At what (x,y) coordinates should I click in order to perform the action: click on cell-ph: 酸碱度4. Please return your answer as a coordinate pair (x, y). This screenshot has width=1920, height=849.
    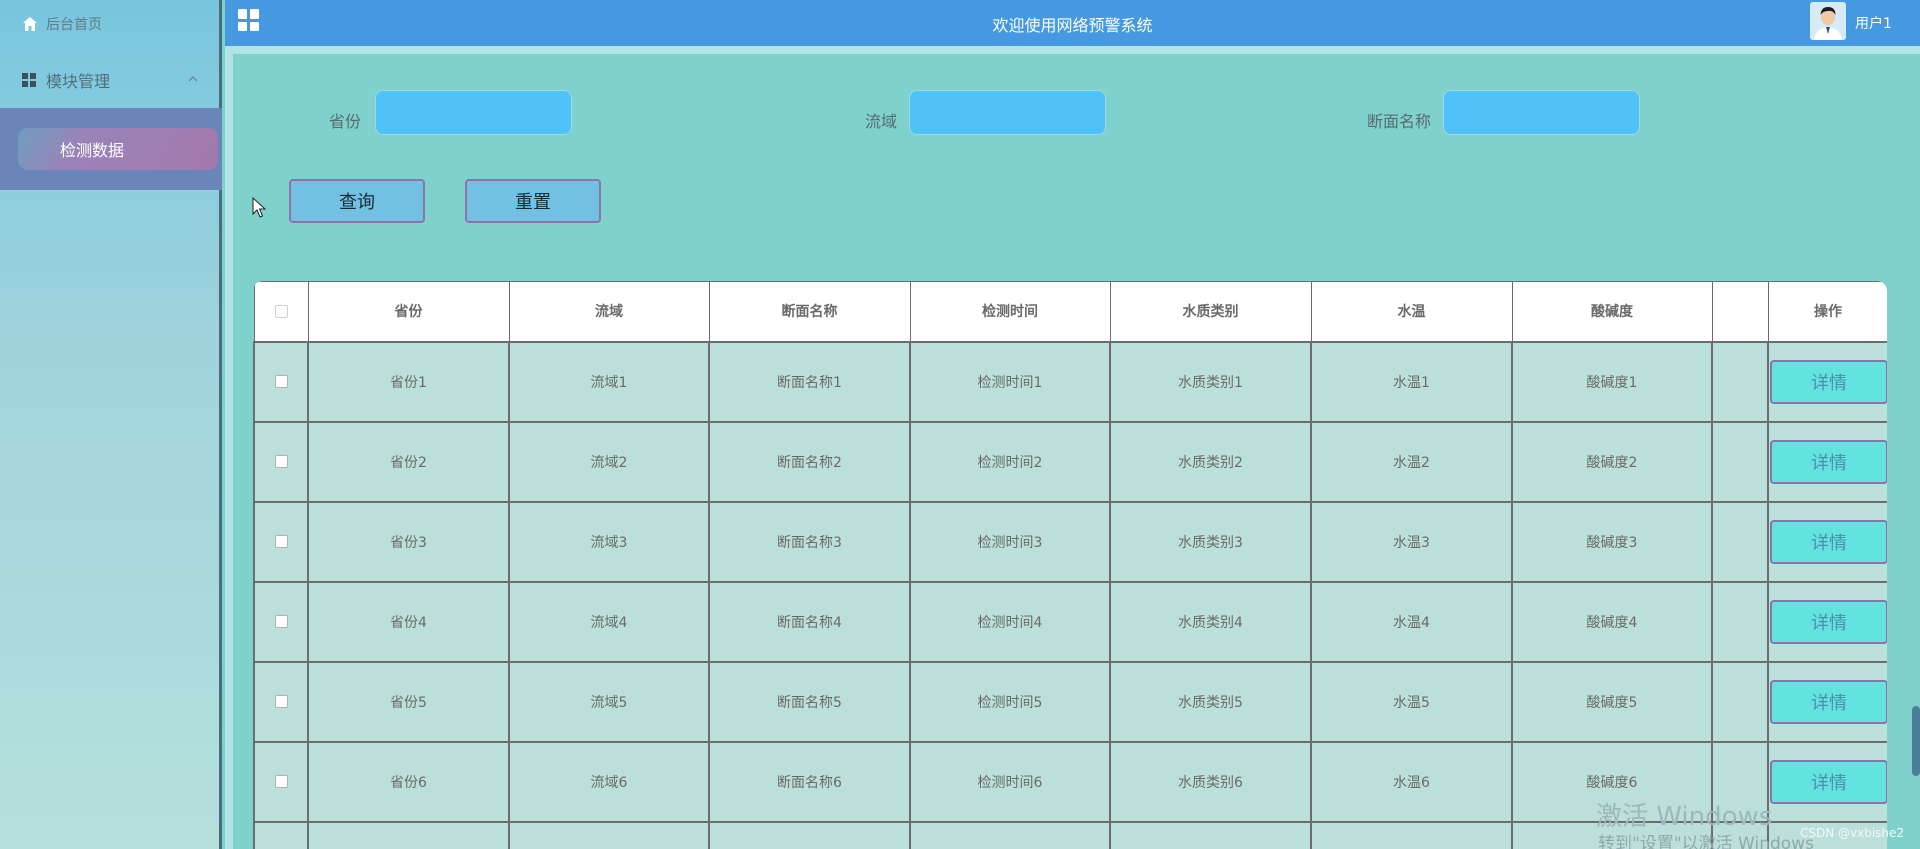
    Looking at the image, I should click on (1612, 621).